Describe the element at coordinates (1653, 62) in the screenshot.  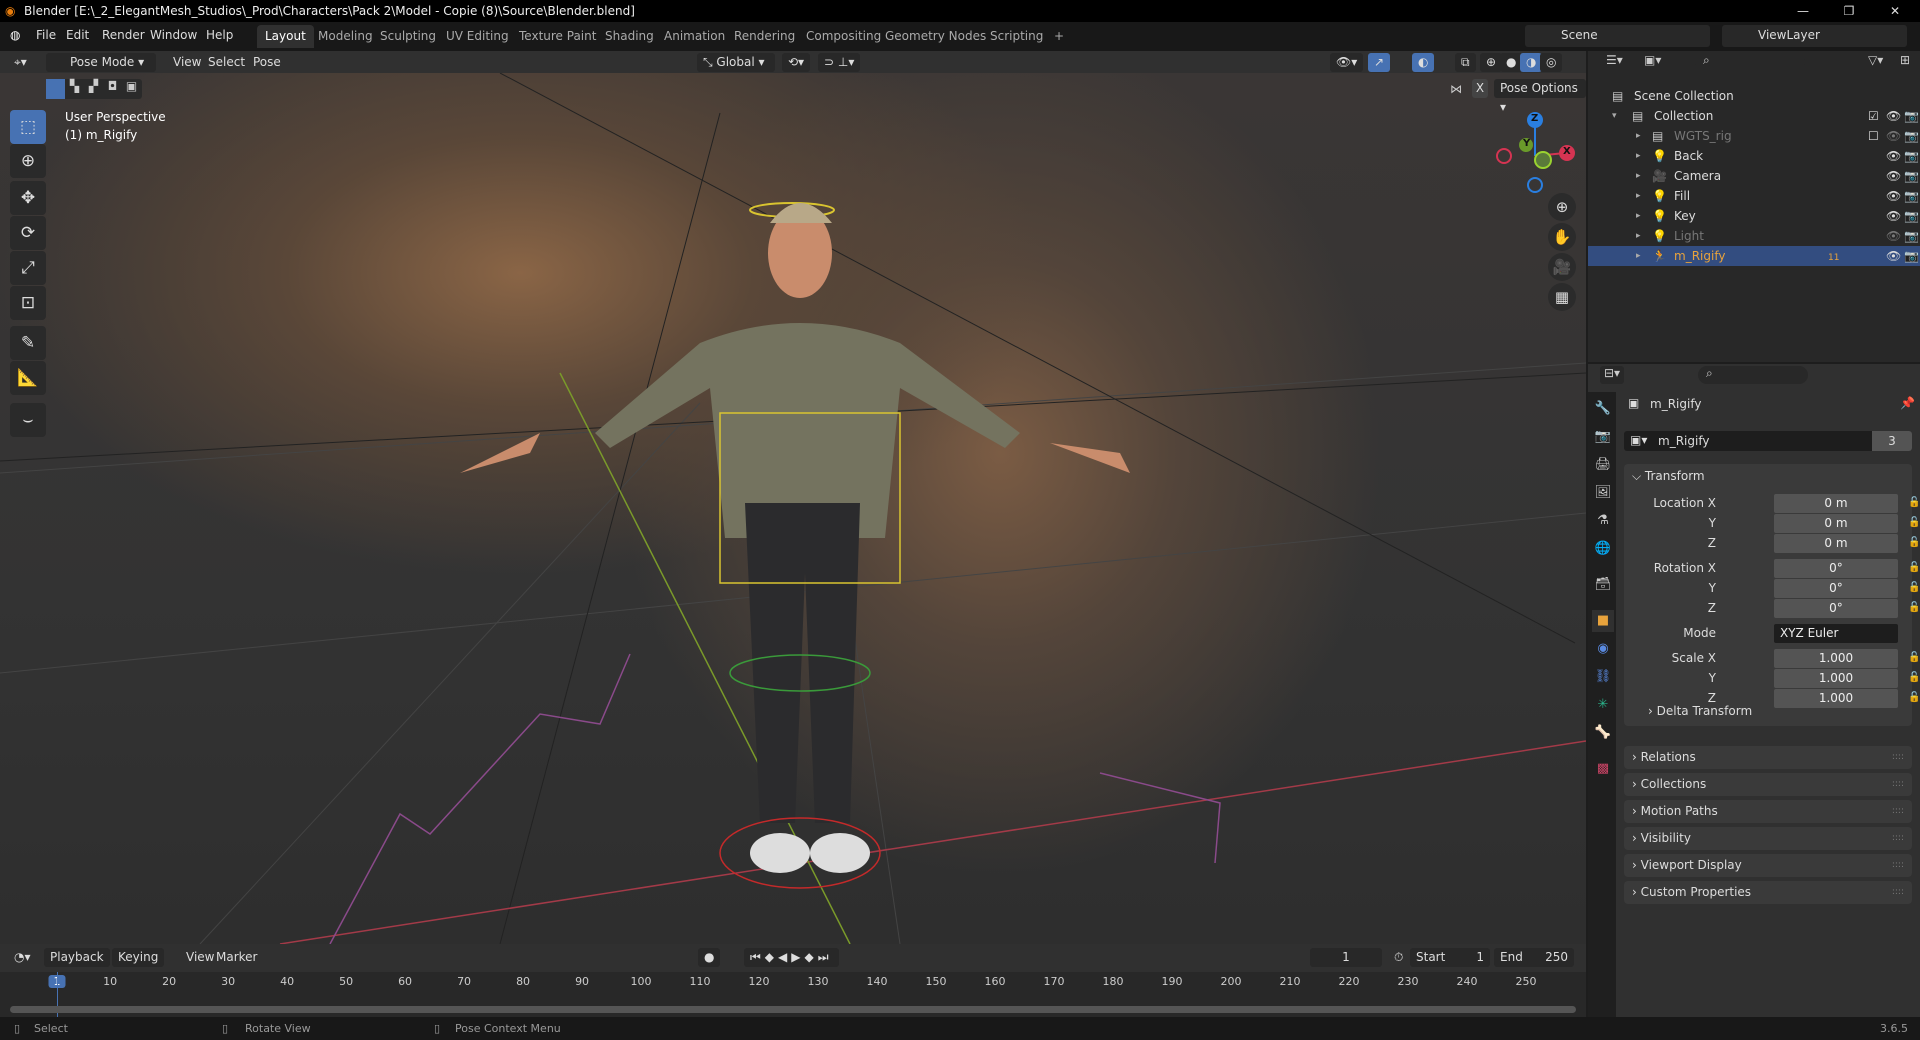
I see `filter-view-dropdown: ▣▾` at that location.